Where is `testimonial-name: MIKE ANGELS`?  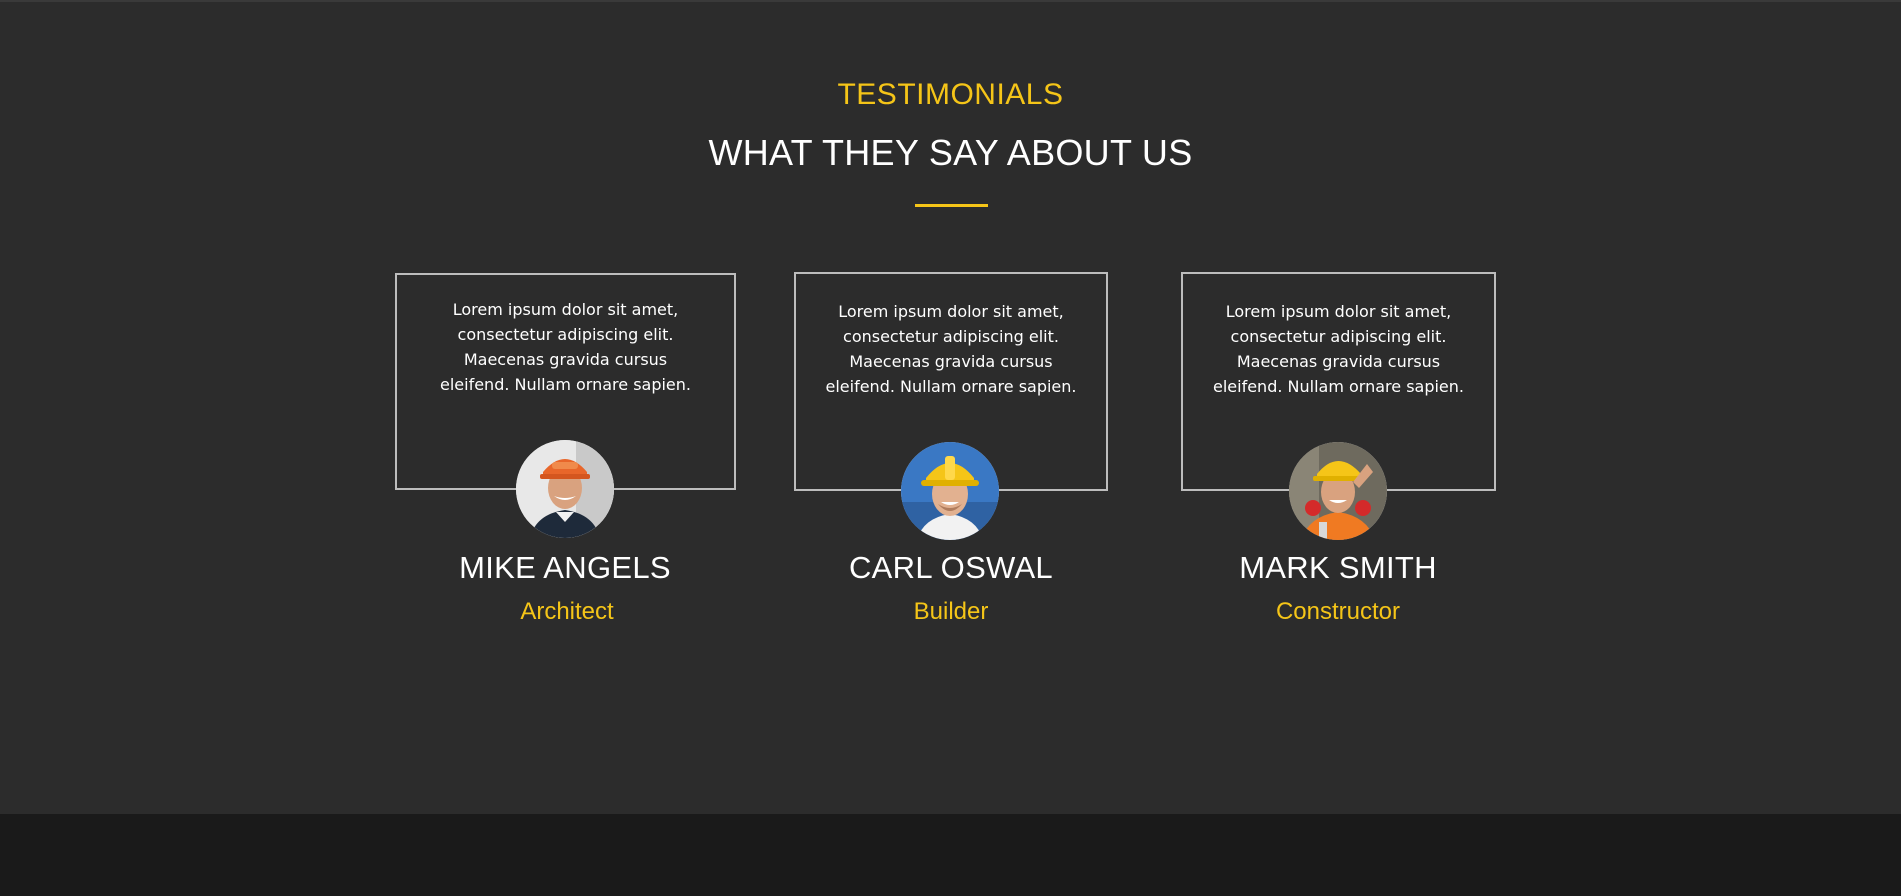 testimonial-name: MIKE ANGELS is located at coordinates (565, 567).